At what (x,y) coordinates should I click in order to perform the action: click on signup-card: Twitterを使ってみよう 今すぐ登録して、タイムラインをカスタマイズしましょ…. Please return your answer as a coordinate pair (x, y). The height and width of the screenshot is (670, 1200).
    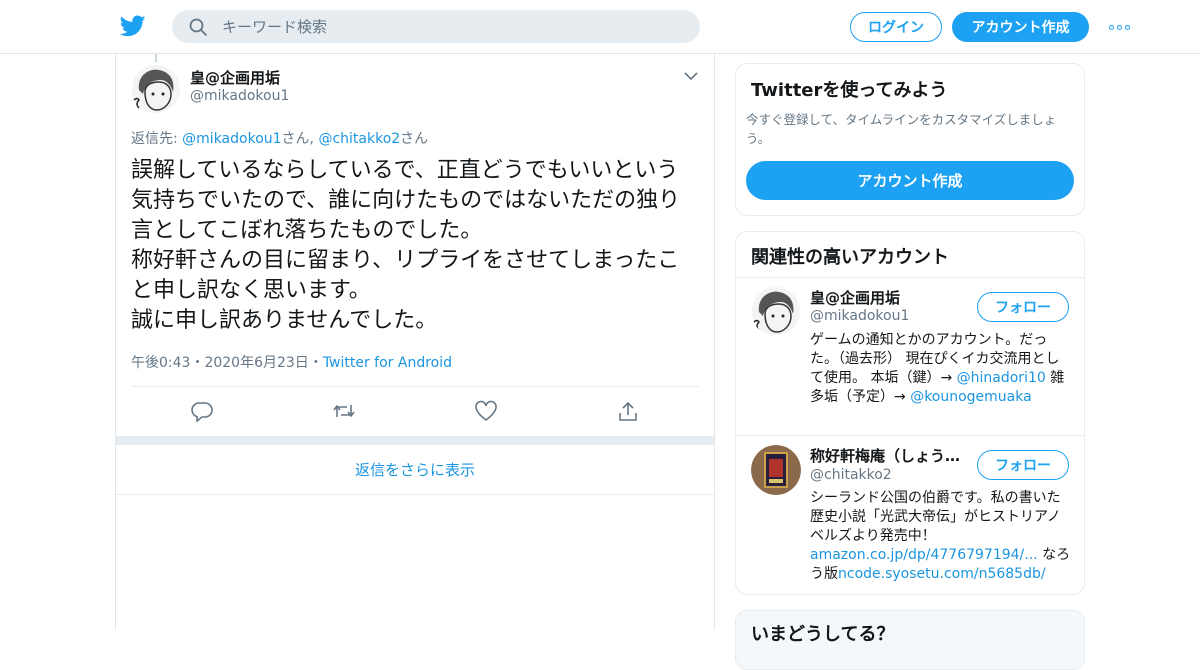
    Looking at the image, I should click on (910, 139).